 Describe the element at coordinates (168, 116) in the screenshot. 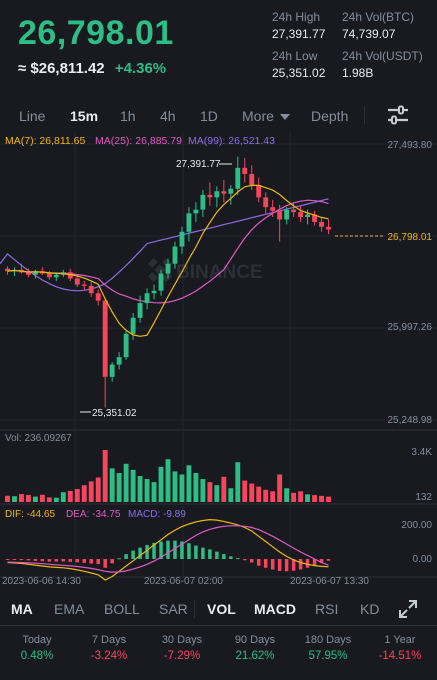

I see `tab-4h: 4h` at that location.